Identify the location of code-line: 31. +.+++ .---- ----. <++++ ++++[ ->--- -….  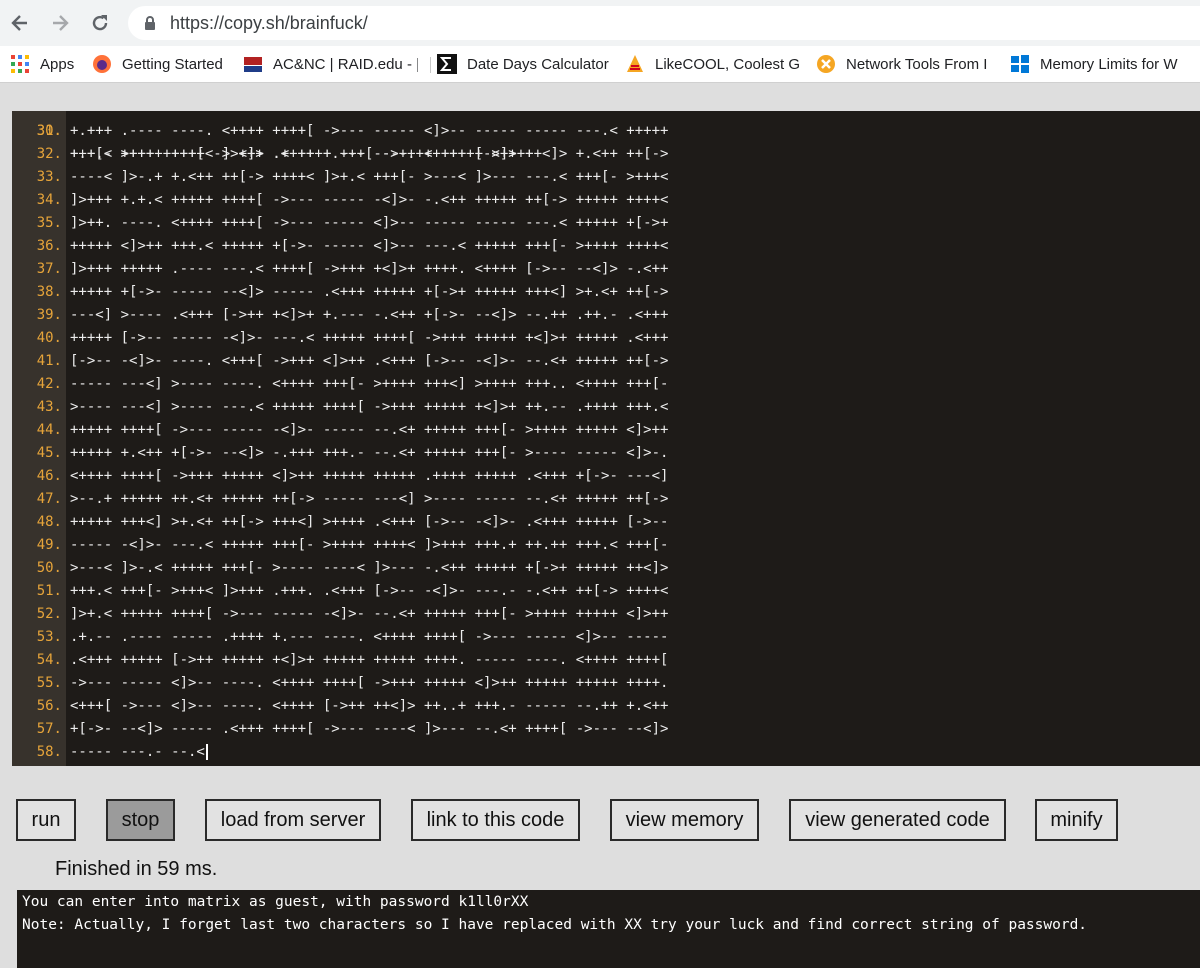
(606, 131).